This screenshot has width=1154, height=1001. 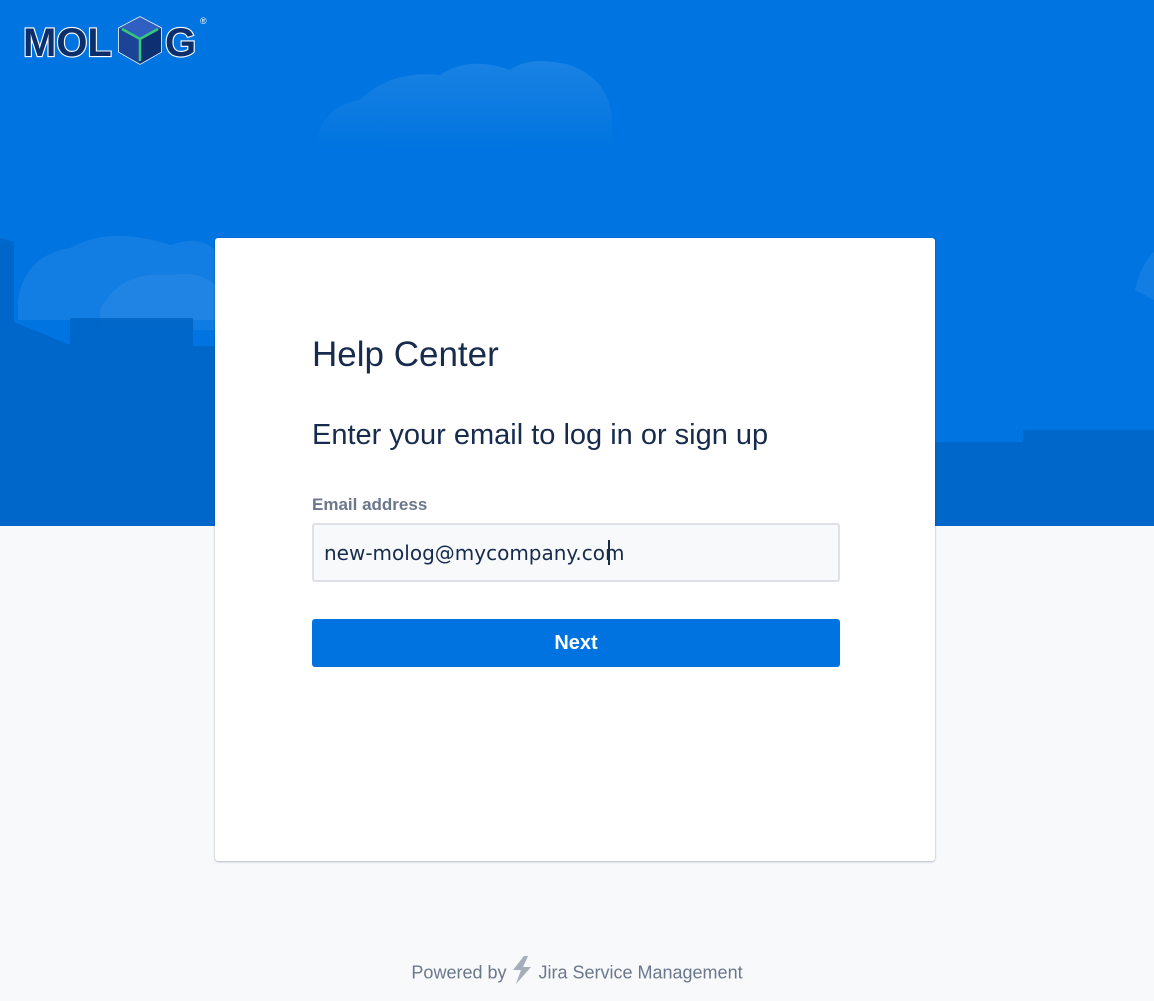 I want to click on svg-text: G, so click(x=180, y=43).